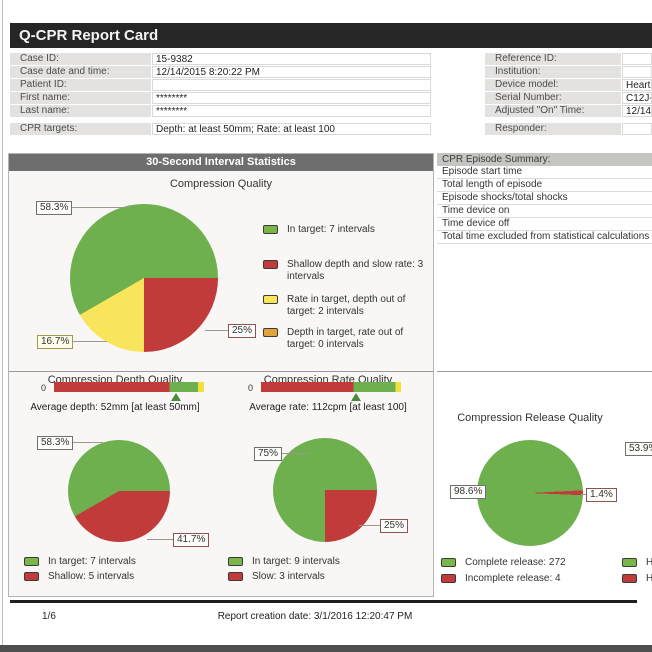 The width and height of the screenshot is (652, 652). I want to click on legend-item: Complete release: 272, so click(526, 563).